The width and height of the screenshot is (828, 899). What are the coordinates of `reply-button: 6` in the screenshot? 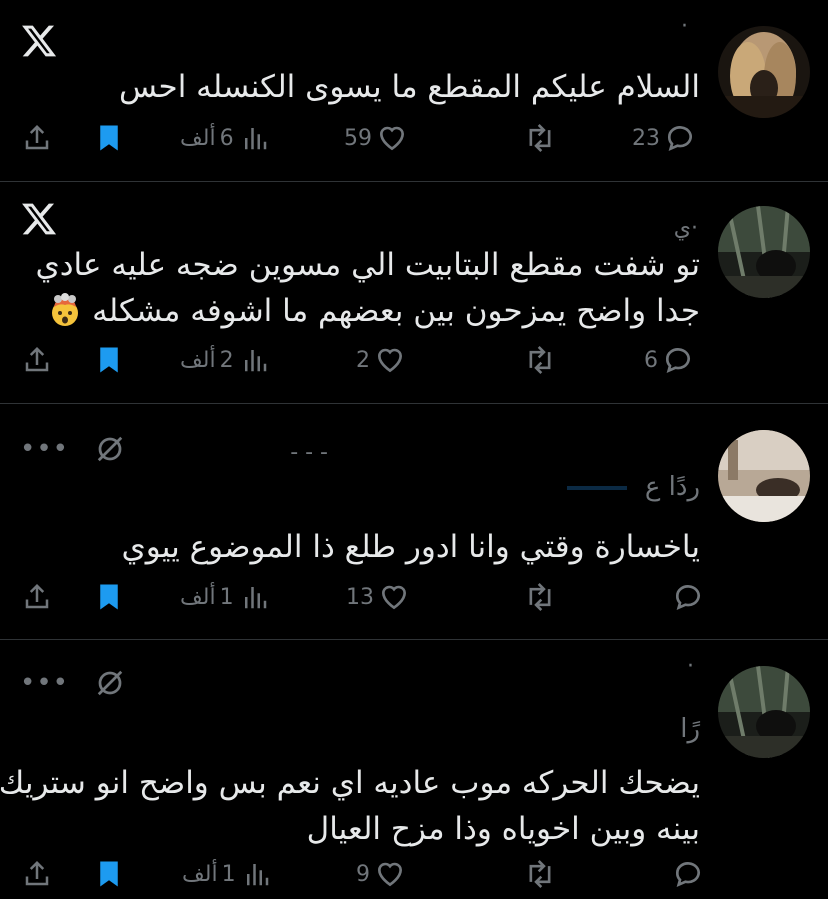 It's located at (667, 360).